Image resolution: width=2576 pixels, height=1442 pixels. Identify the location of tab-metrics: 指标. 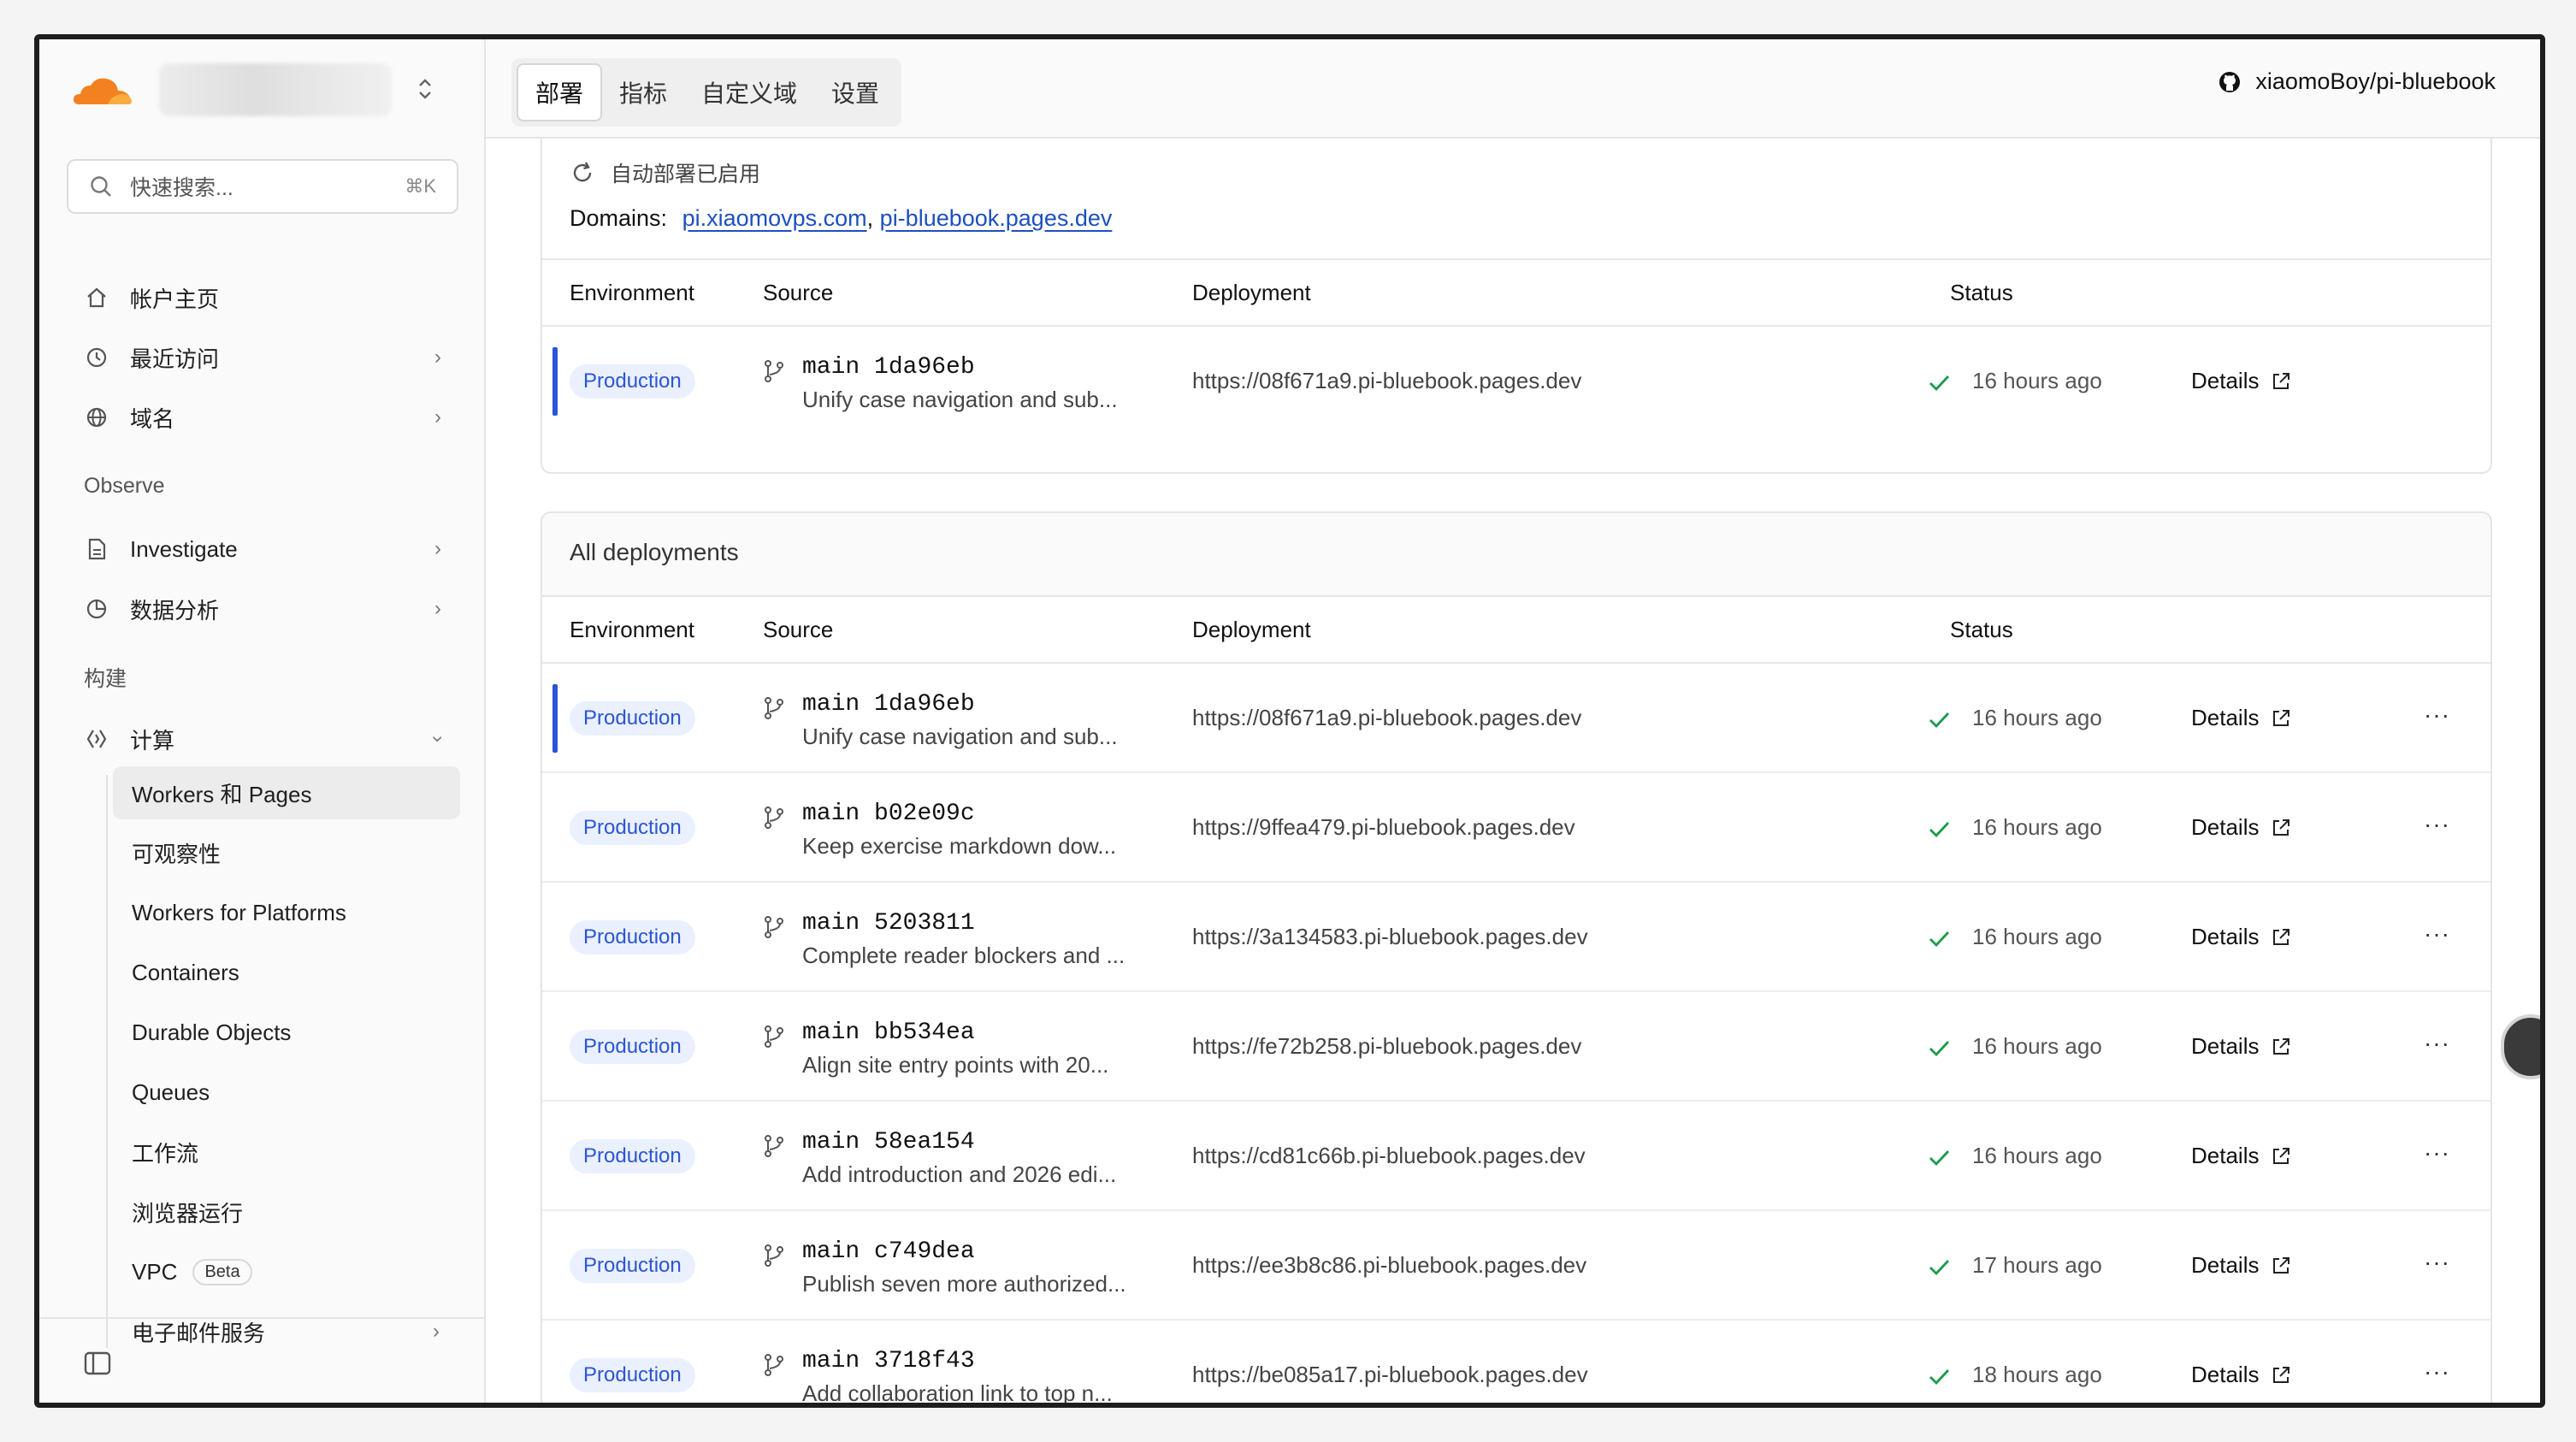
(643, 92).